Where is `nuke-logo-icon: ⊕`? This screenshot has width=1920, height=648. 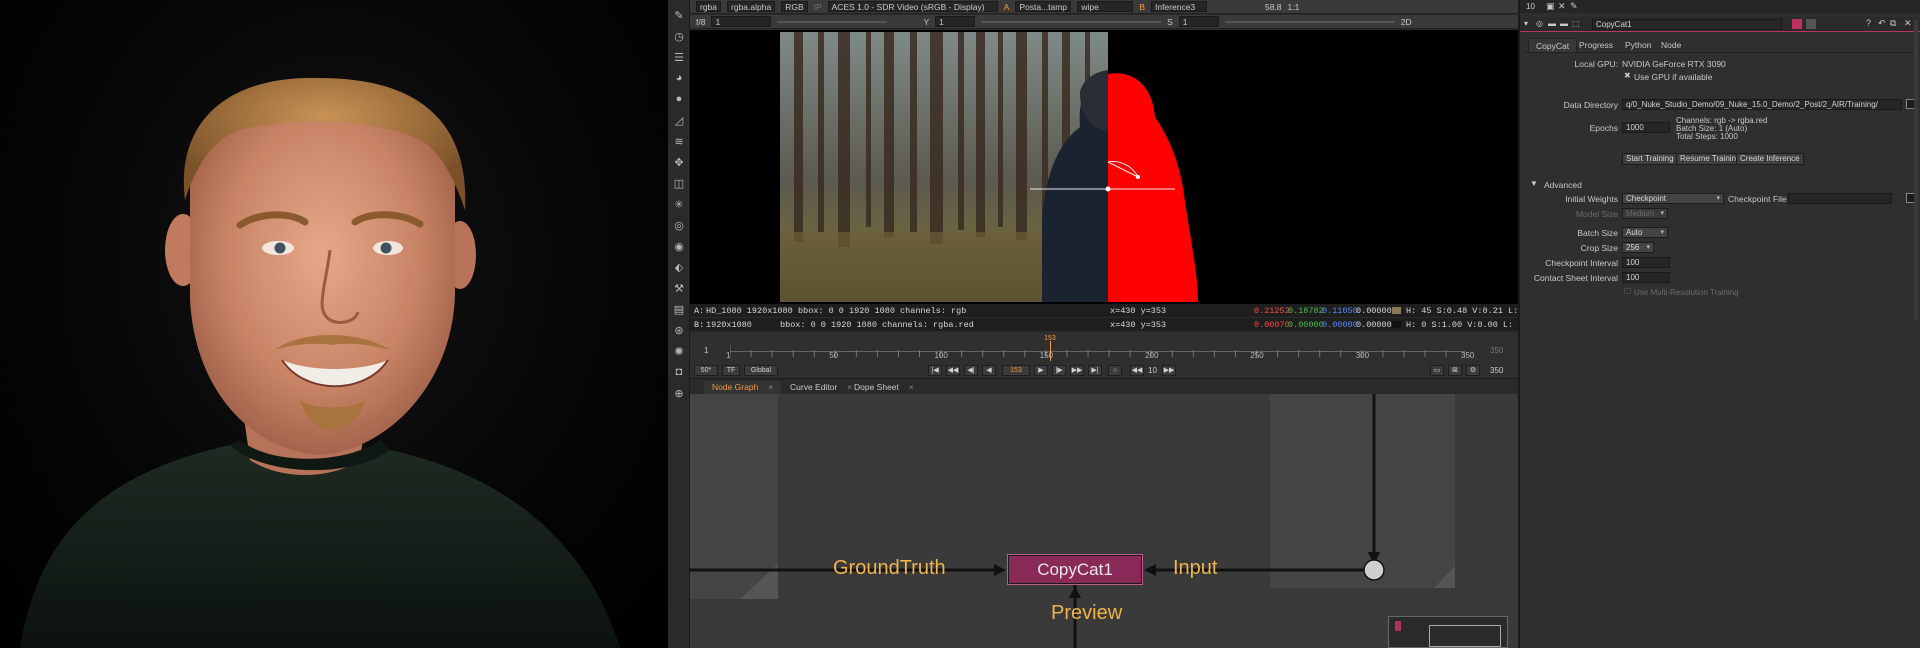
nuke-logo-icon: ⊕ is located at coordinates (679, 393).